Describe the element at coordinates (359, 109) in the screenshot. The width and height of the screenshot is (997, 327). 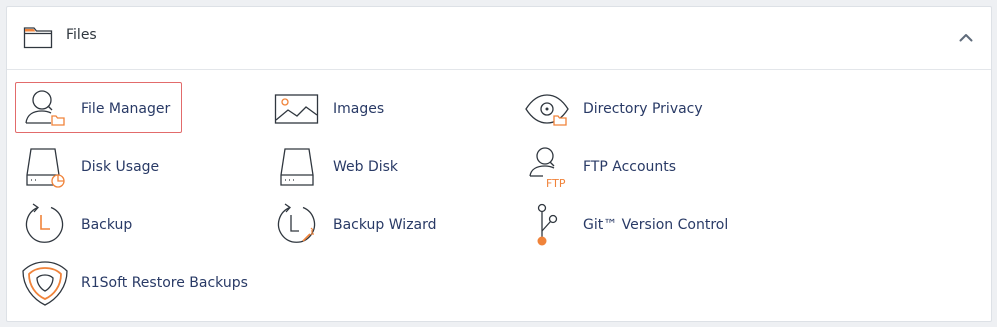
I see `item-label: Images` at that location.